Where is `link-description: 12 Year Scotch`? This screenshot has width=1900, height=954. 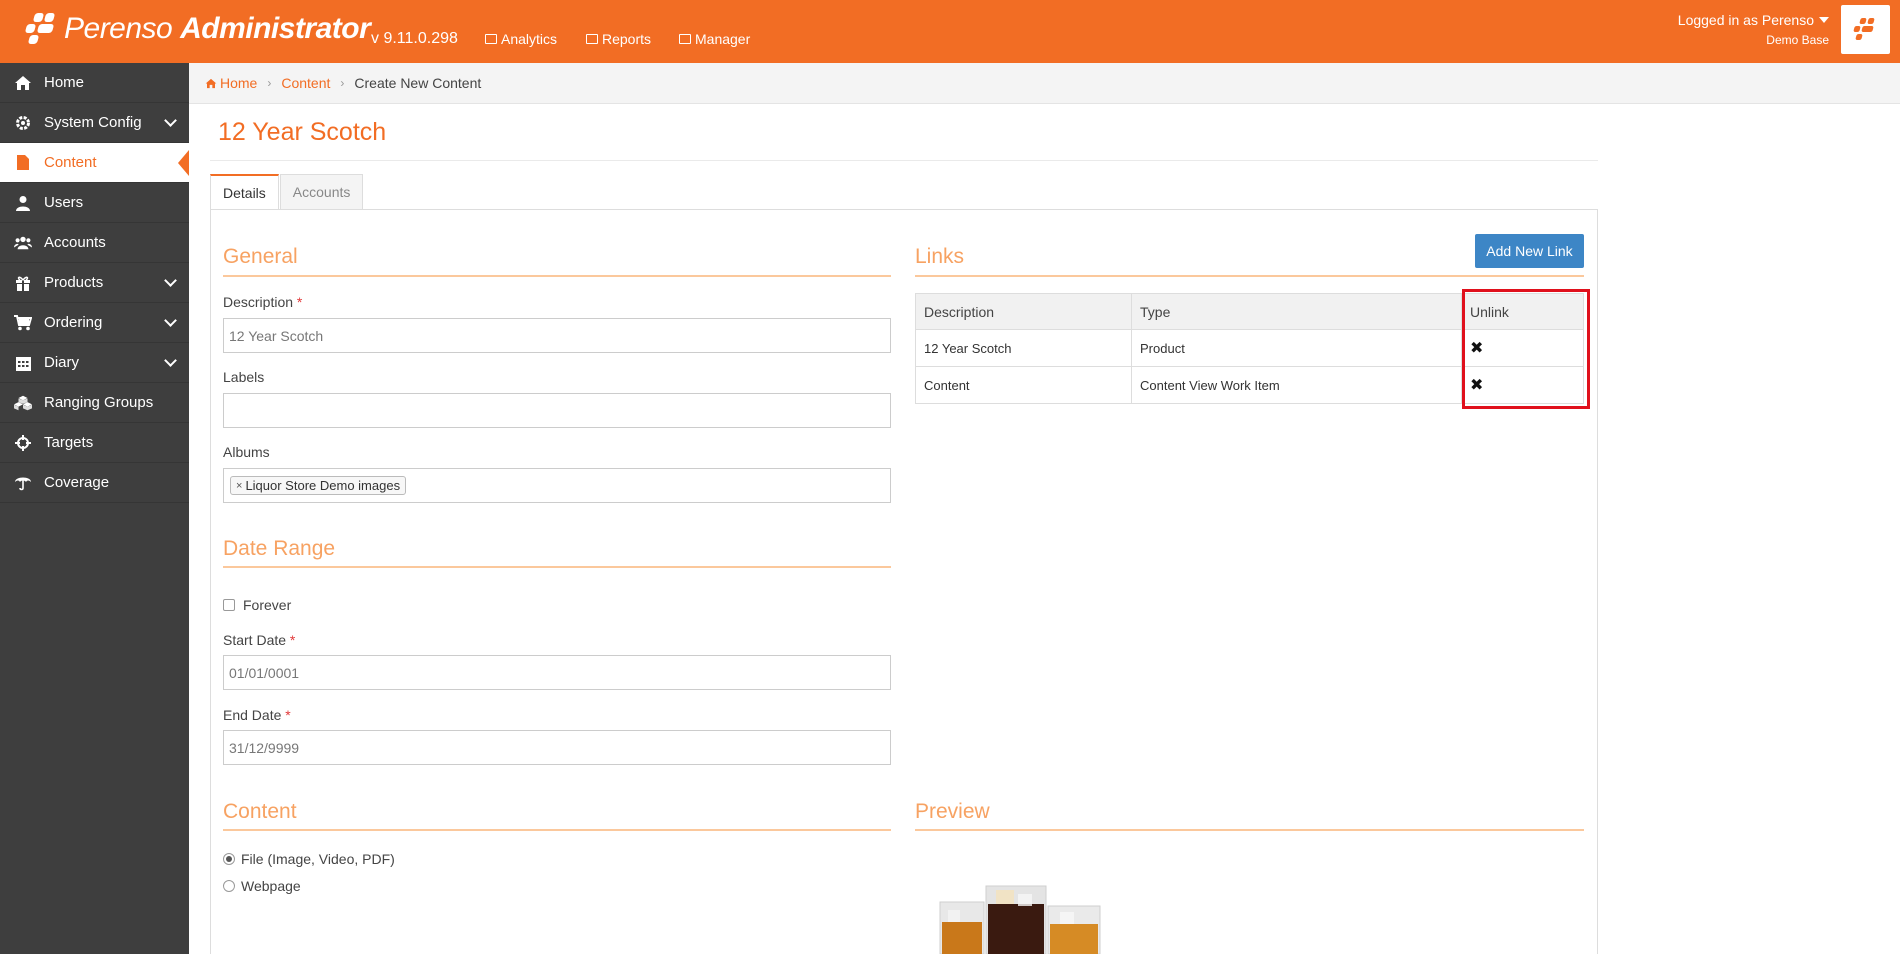 link-description: 12 Year Scotch is located at coordinates (1023, 348).